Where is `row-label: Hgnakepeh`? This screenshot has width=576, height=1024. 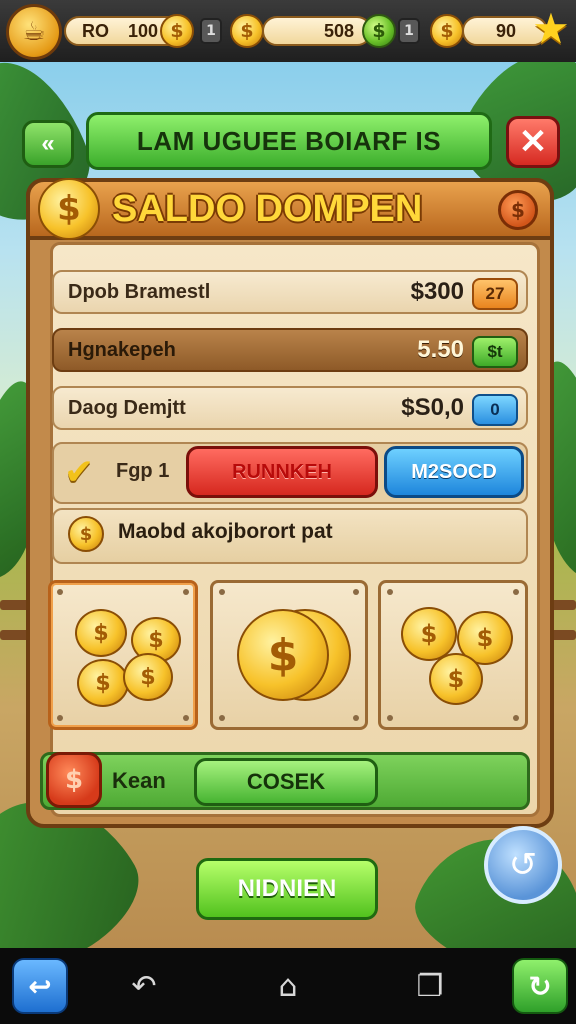
row-label: Hgnakepeh is located at coordinates (122, 349).